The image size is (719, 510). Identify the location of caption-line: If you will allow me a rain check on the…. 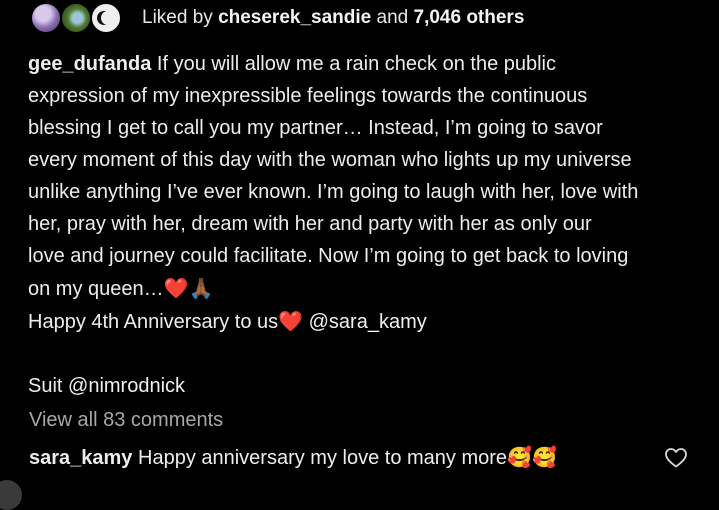
(356, 64).